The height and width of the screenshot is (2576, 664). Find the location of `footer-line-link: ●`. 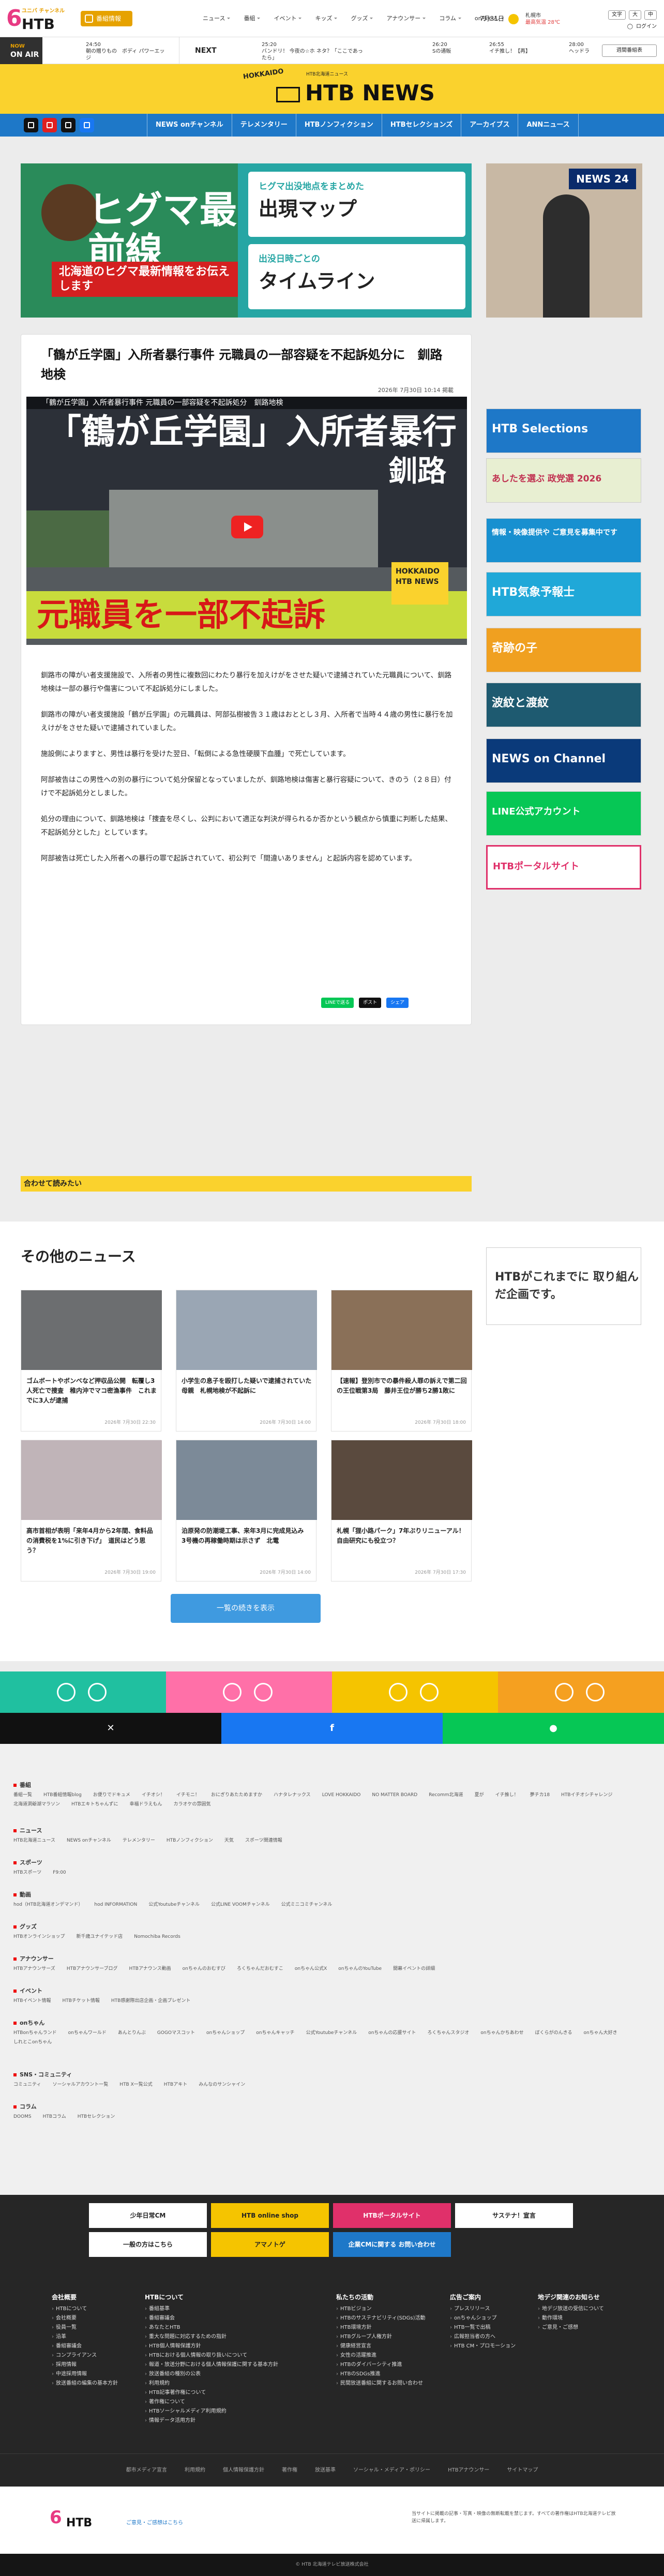

footer-line-link: ● is located at coordinates (553, 1728).